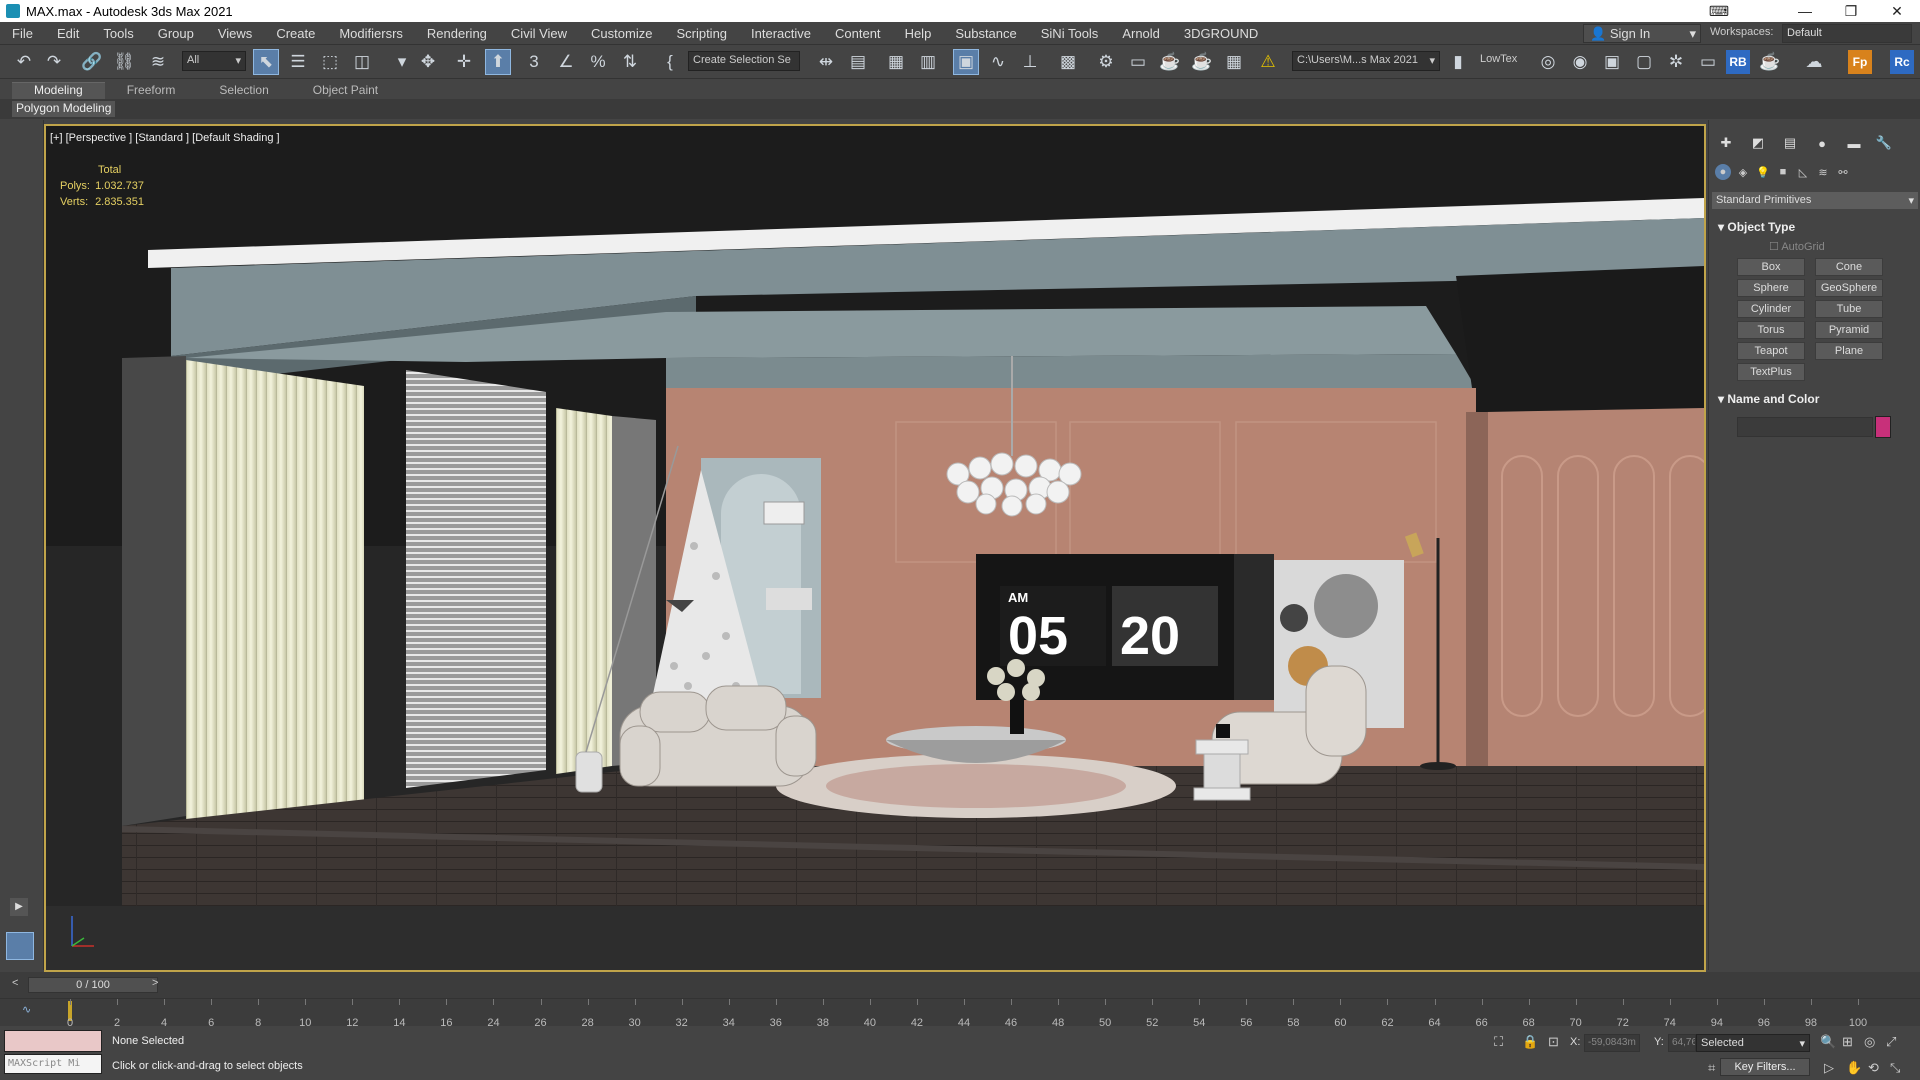 Image resolution: width=1920 pixels, height=1080 pixels. What do you see at coordinates (1771, 330) in the screenshot?
I see `torus-button: Torus` at bounding box center [1771, 330].